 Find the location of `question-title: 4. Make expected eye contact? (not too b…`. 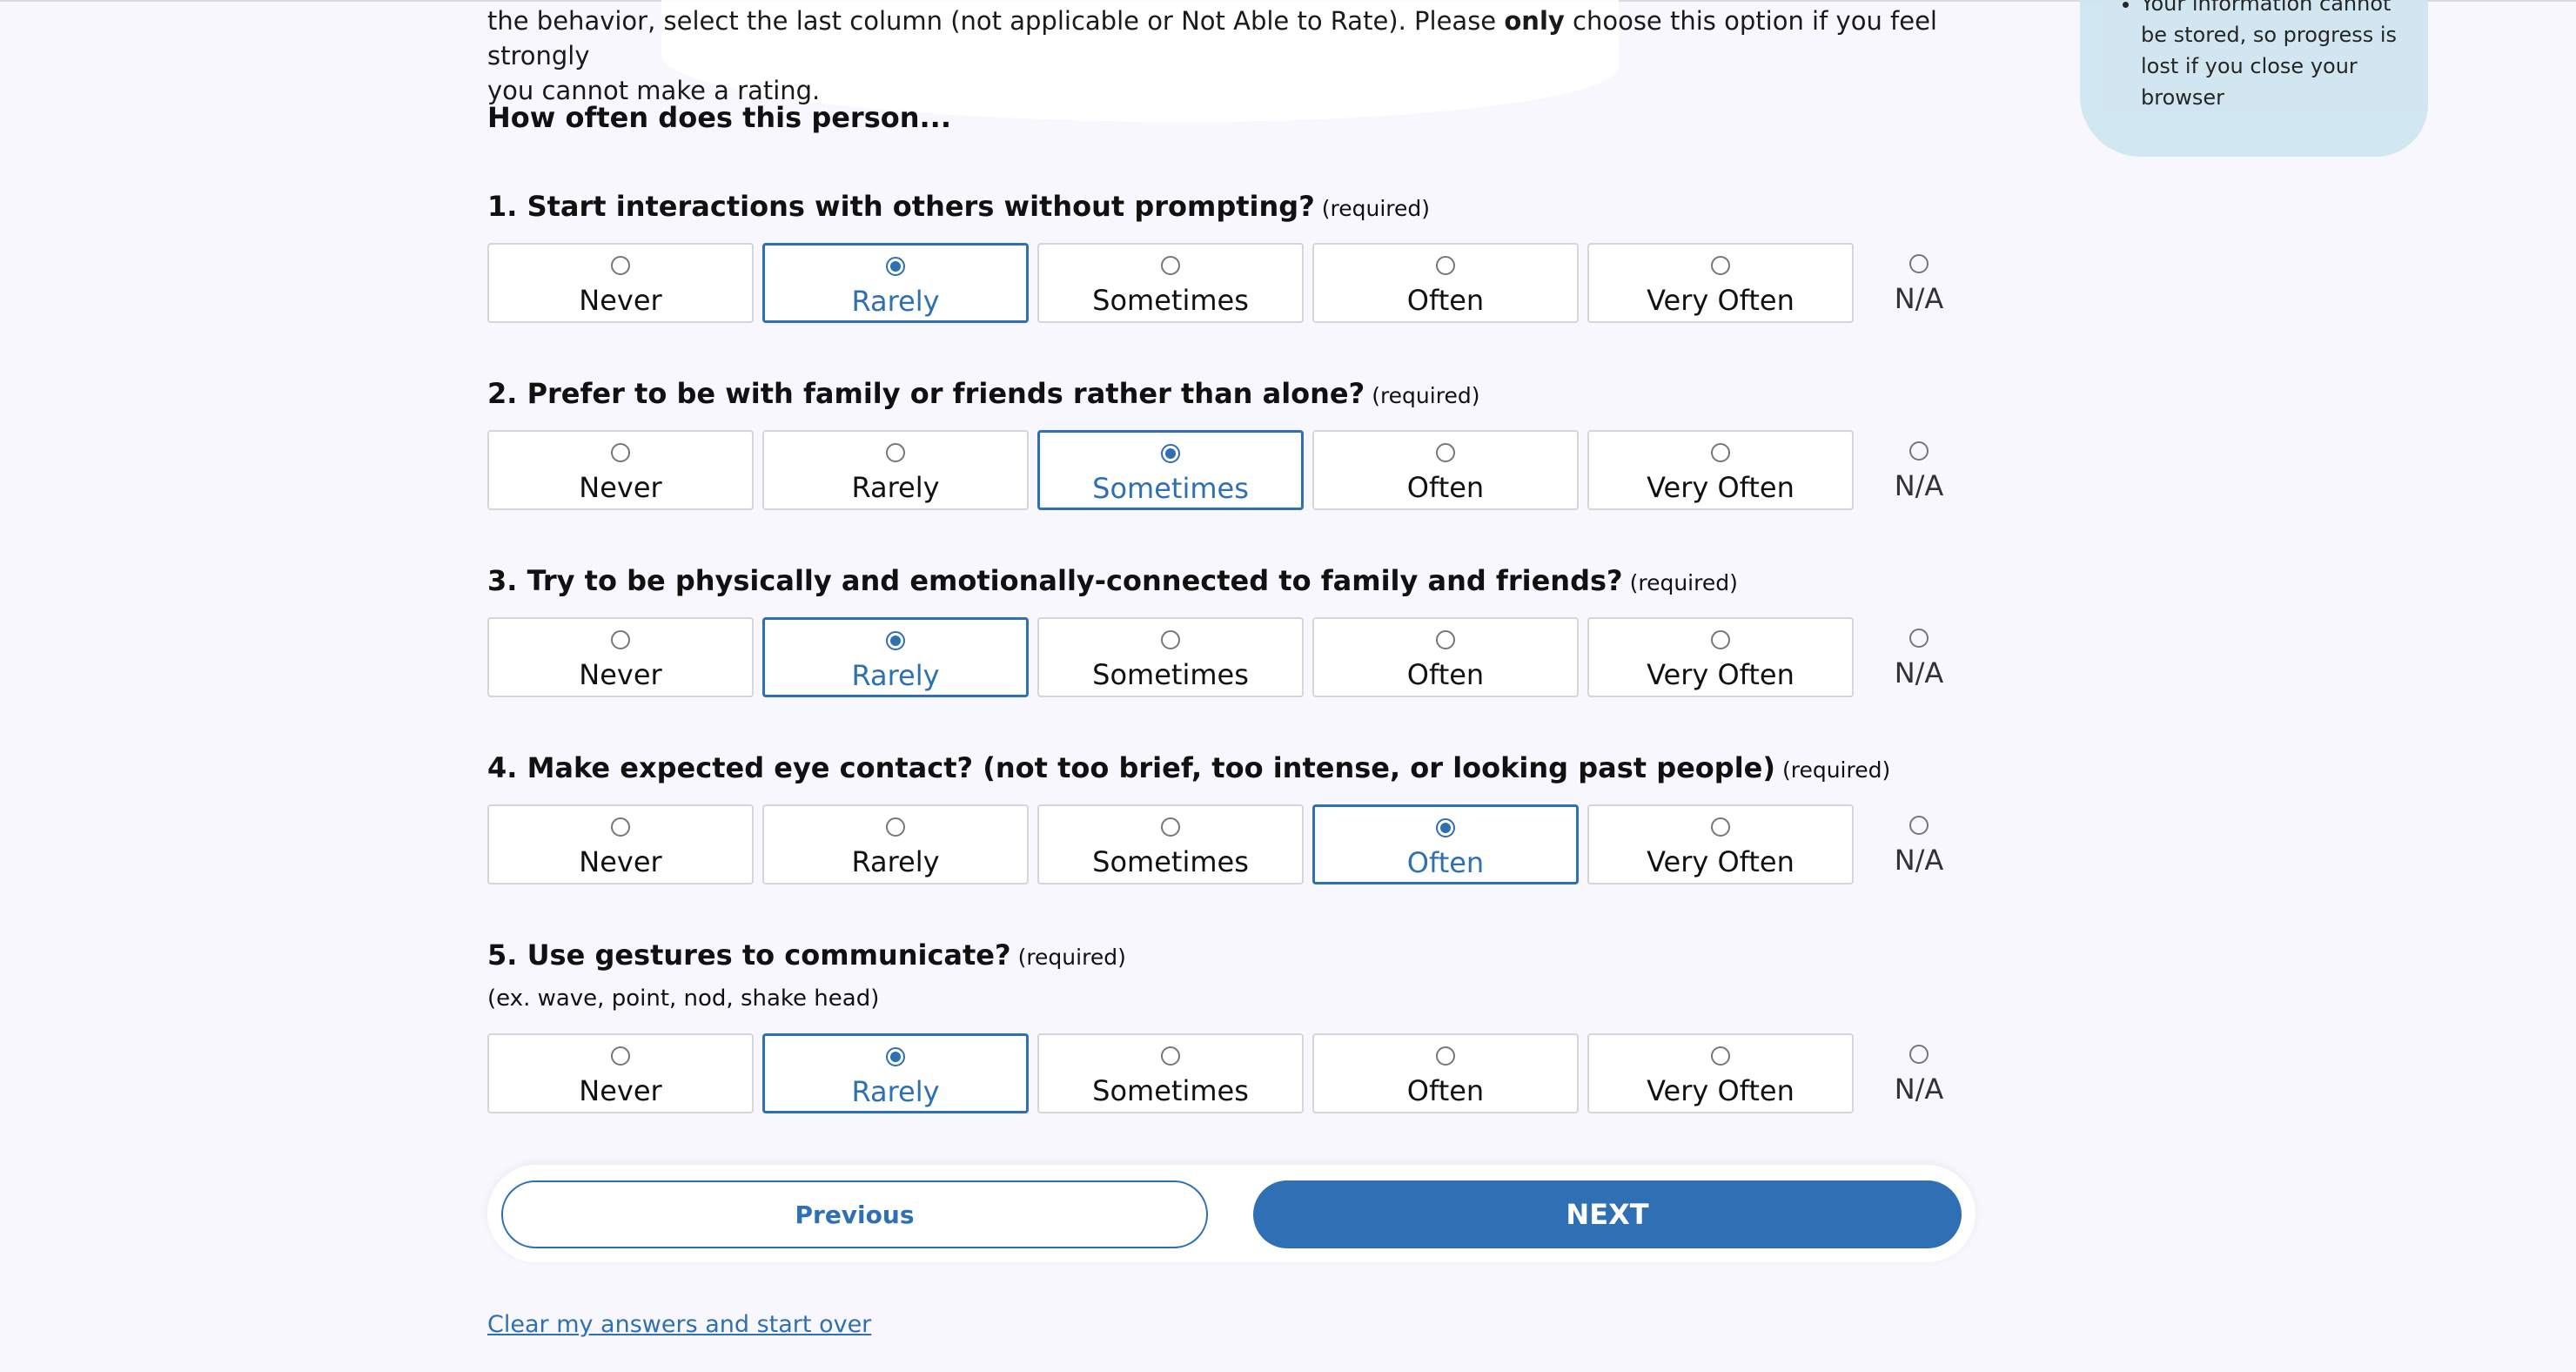

question-title: 4. Make expected eye contact? (not too b… is located at coordinates (1189, 767).